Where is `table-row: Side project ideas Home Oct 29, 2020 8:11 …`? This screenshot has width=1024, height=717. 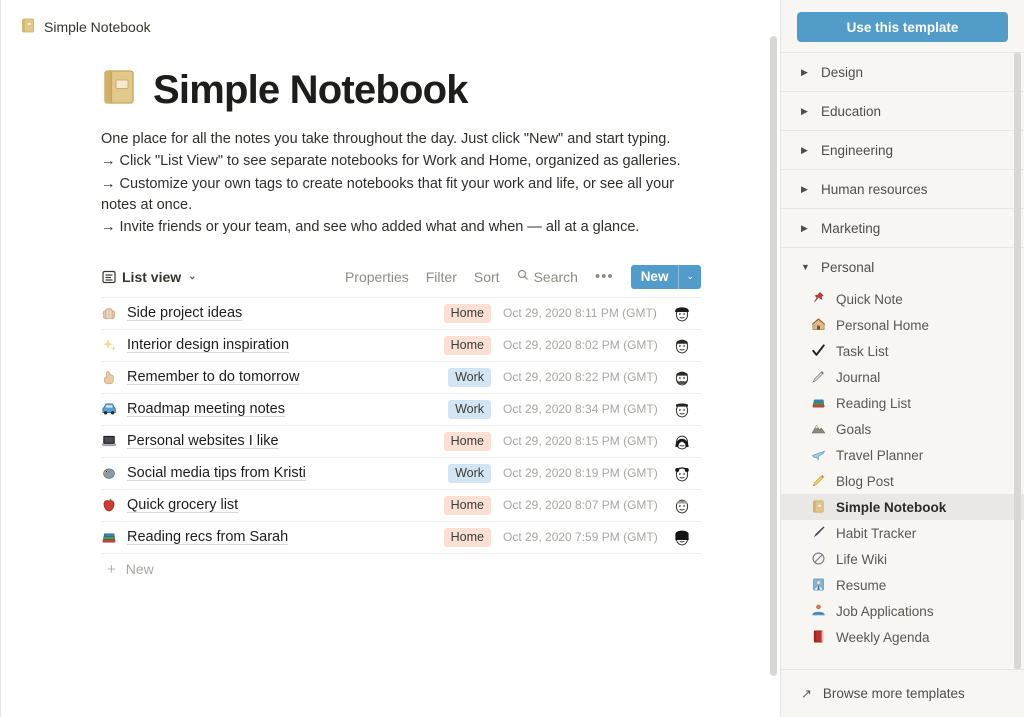 table-row: Side project ideas Home Oct 29, 2020 8:11 … is located at coordinates (401, 312).